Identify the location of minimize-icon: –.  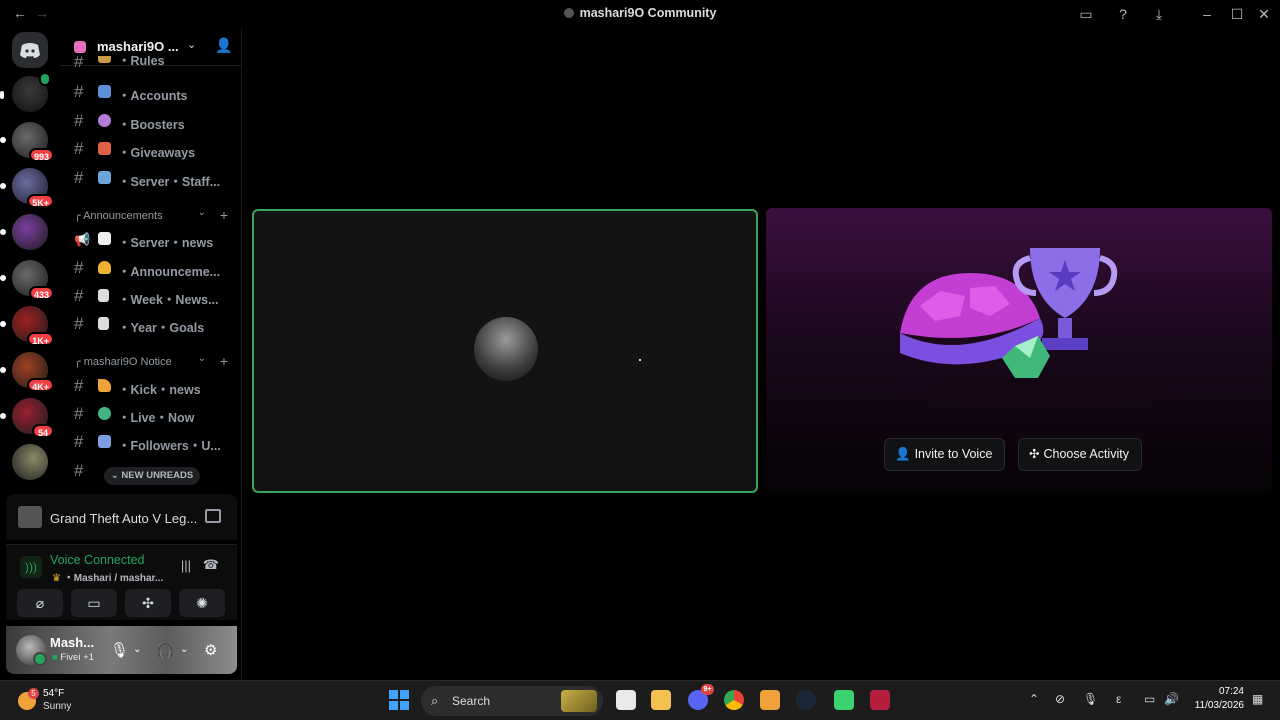
(1207, 14).